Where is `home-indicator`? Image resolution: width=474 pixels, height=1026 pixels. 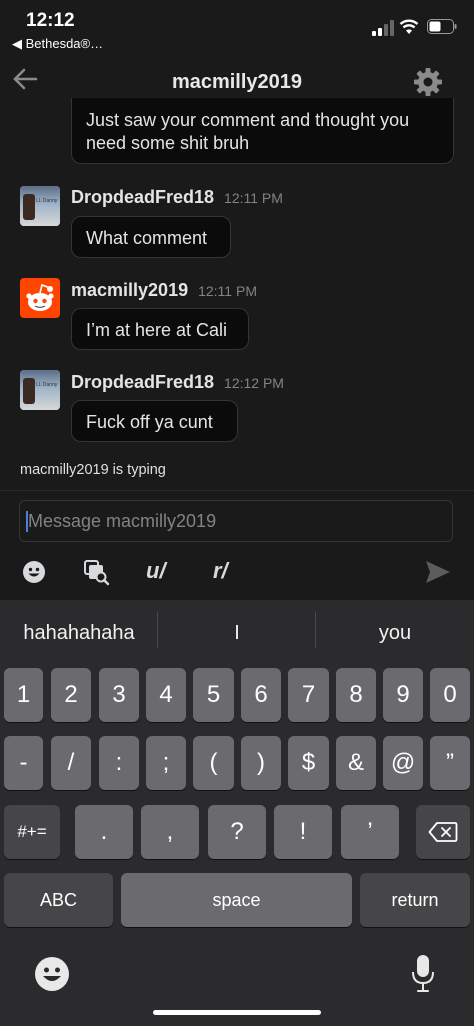
home-indicator is located at coordinates (237, 1012).